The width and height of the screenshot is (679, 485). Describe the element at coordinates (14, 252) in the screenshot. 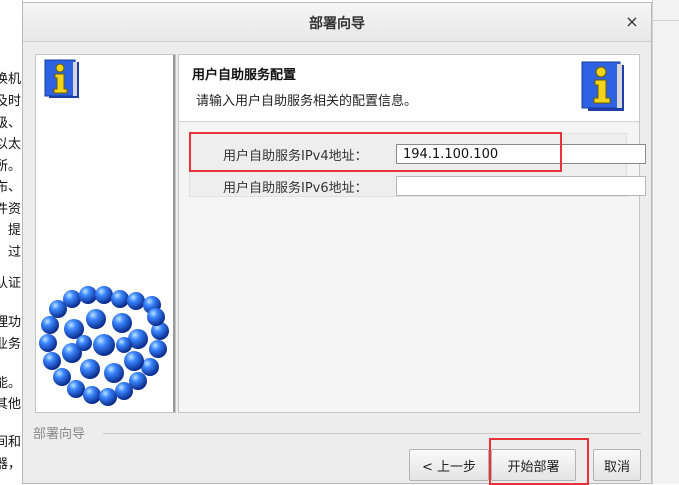

I see `bg-doc-line: 过` at that location.